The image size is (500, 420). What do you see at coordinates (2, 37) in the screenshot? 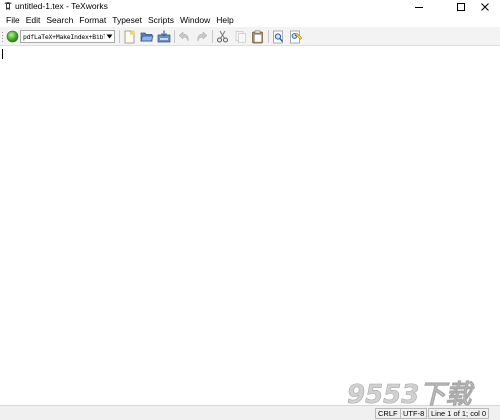
I see `toolbar-grip` at bounding box center [2, 37].